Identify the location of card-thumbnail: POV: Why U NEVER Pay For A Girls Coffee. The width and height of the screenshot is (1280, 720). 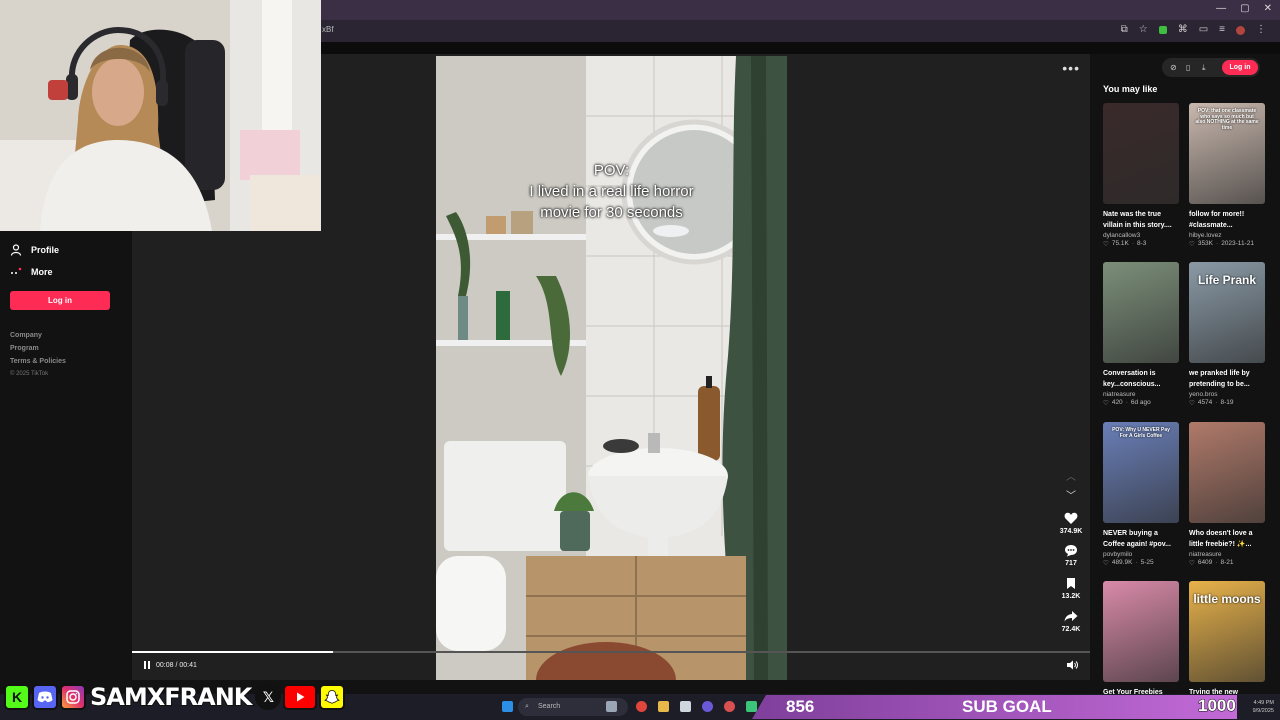
(1141, 472).